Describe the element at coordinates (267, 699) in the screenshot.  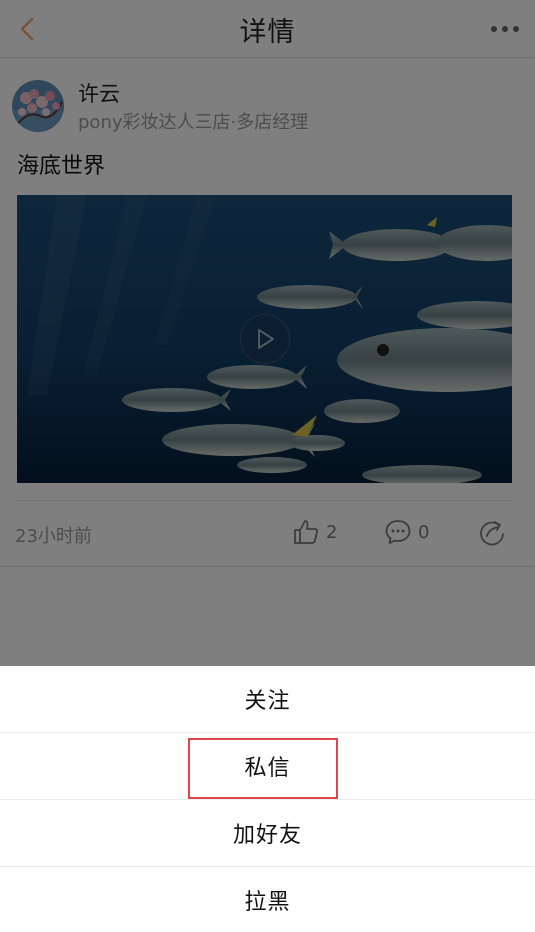
I see `action-follow: 关注` at that location.